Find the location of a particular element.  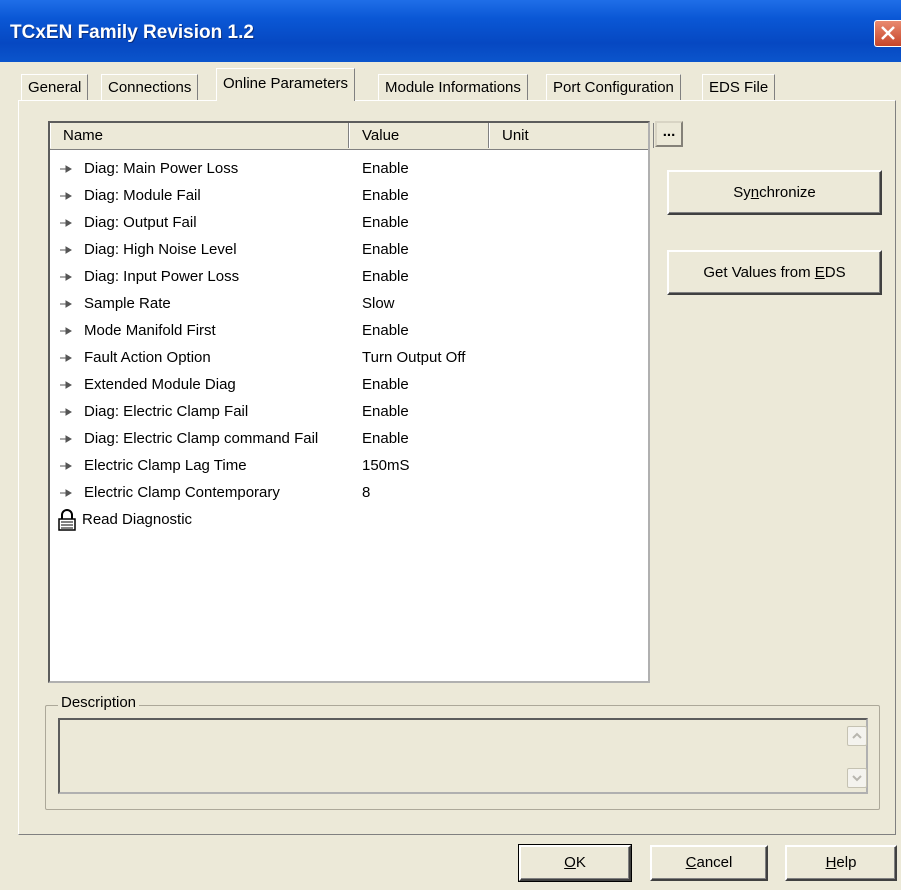

cancel-button: Cancel is located at coordinates (709, 863).